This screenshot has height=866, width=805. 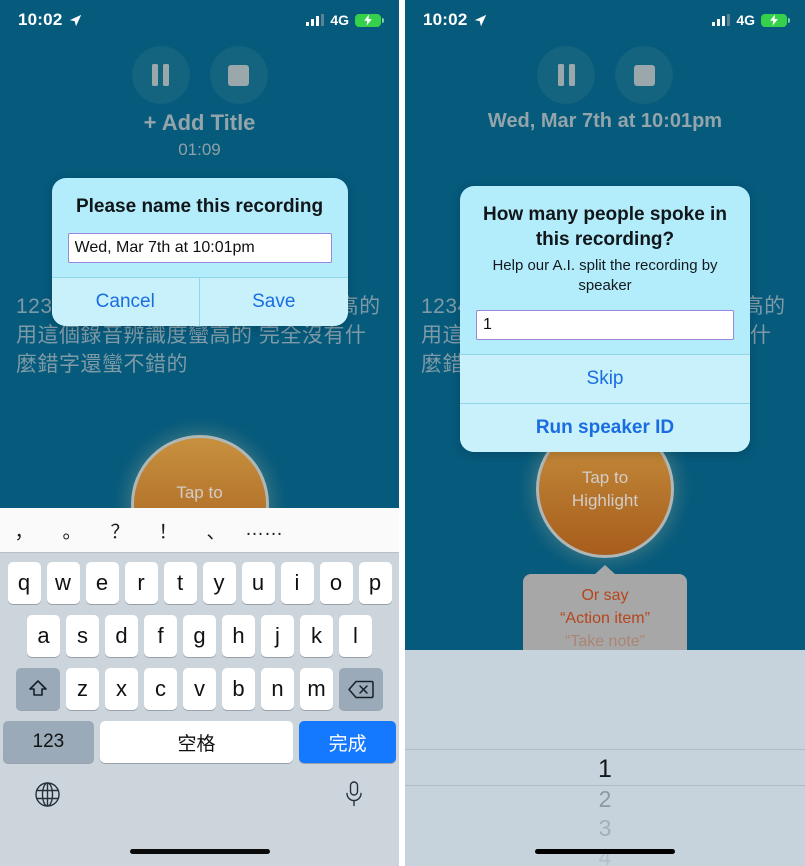 What do you see at coordinates (605, 595) in the screenshot?
I see `tooltip-line-1: Or say` at bounding box center [605, 595].